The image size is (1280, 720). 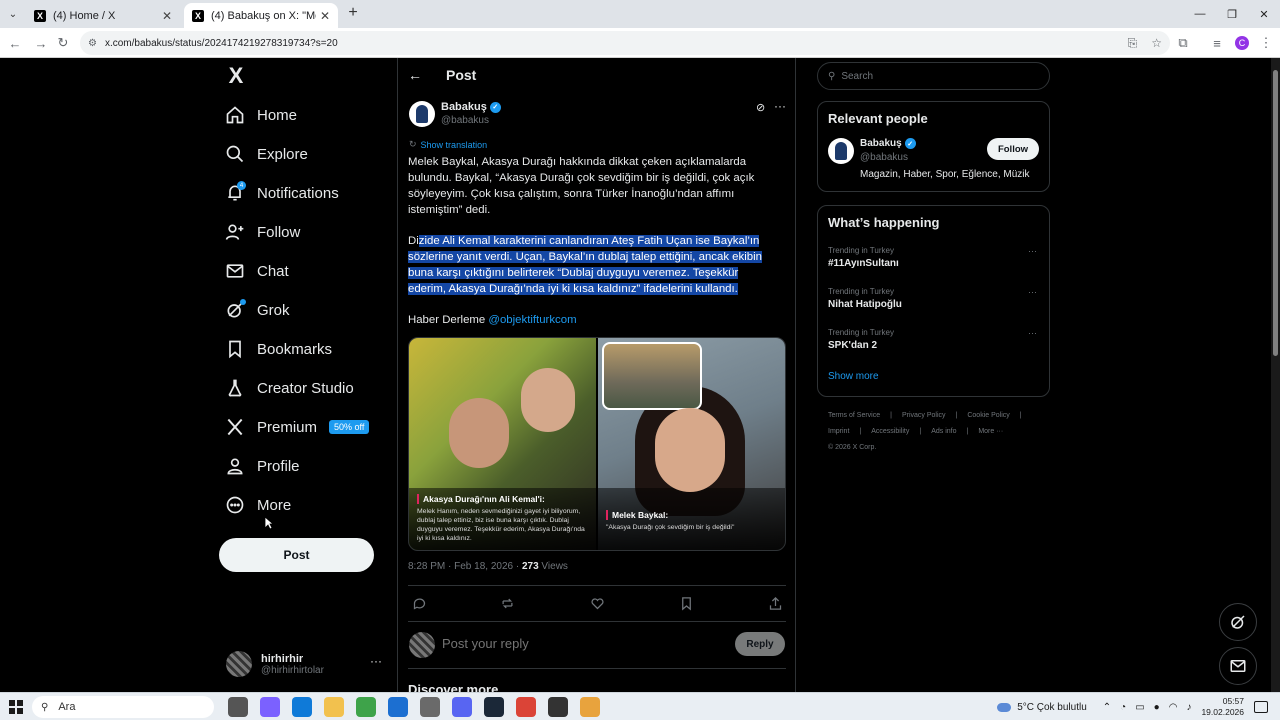 What do you see at coordinates (261, 15) in the screenshot?
I see `browser-tab-post: X (4) Babakuş on X: "Melek Bayka ✕` at bounding box center [261, 15].